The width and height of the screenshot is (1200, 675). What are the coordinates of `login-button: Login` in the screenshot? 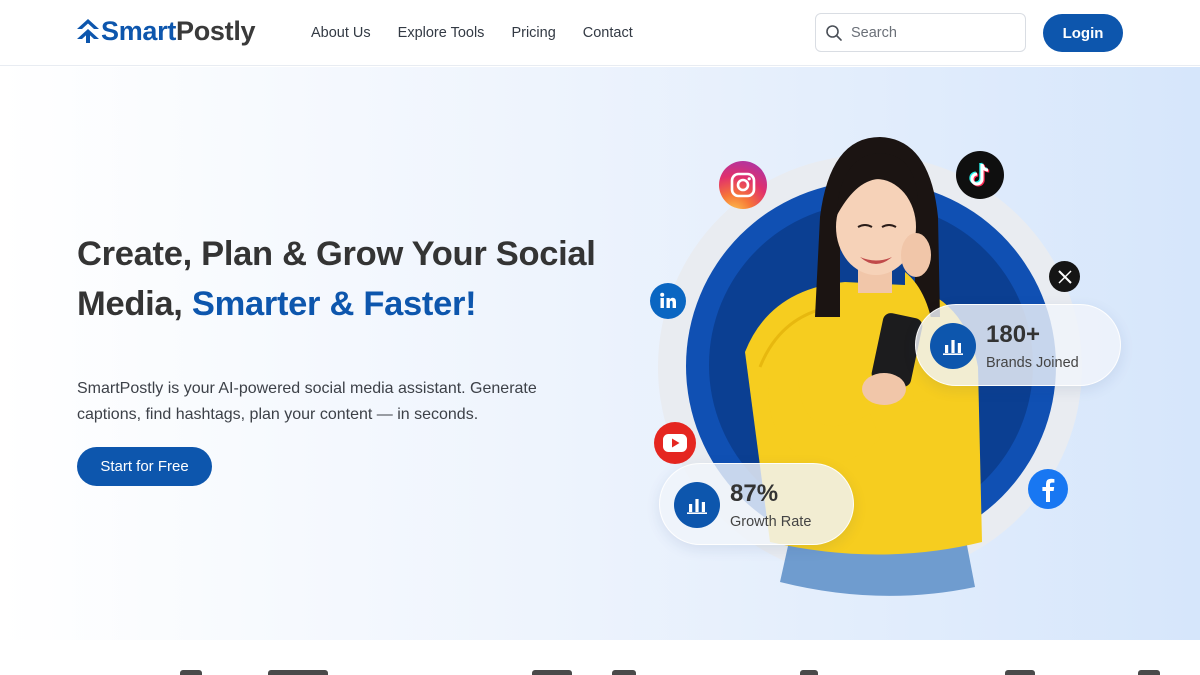 It's located at (1083, 33).